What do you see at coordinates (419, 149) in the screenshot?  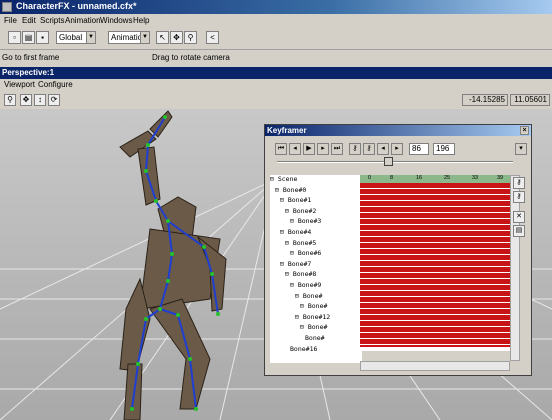 I see `current-frame-field: 86` at bounding box center [419, 149].